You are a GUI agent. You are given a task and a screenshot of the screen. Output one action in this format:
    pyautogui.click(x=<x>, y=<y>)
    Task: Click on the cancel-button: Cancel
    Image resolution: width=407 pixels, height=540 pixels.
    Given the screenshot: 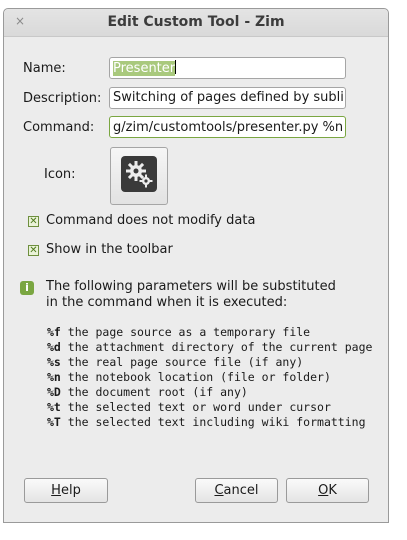 What is the action you would take?
    pyautogui.click(x=236, y=490)
    